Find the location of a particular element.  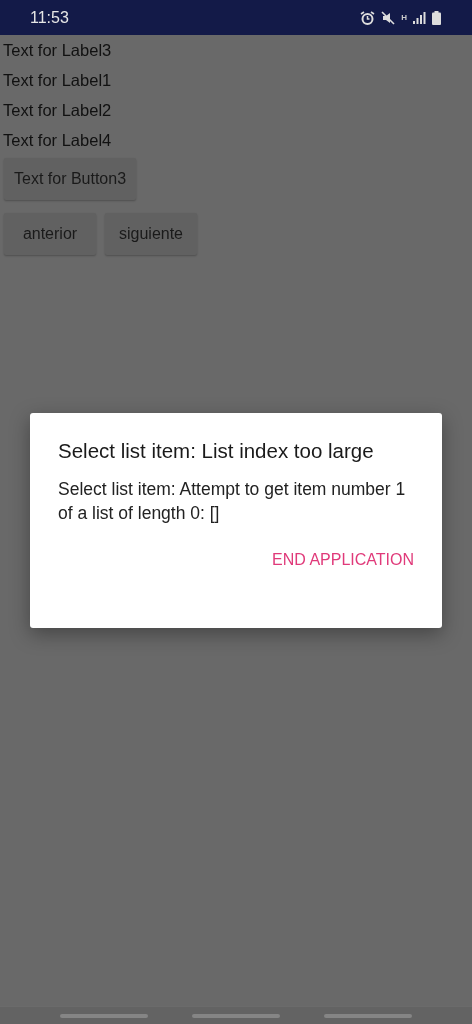

nav-button: siguiente is located at coordinates (151, 234).